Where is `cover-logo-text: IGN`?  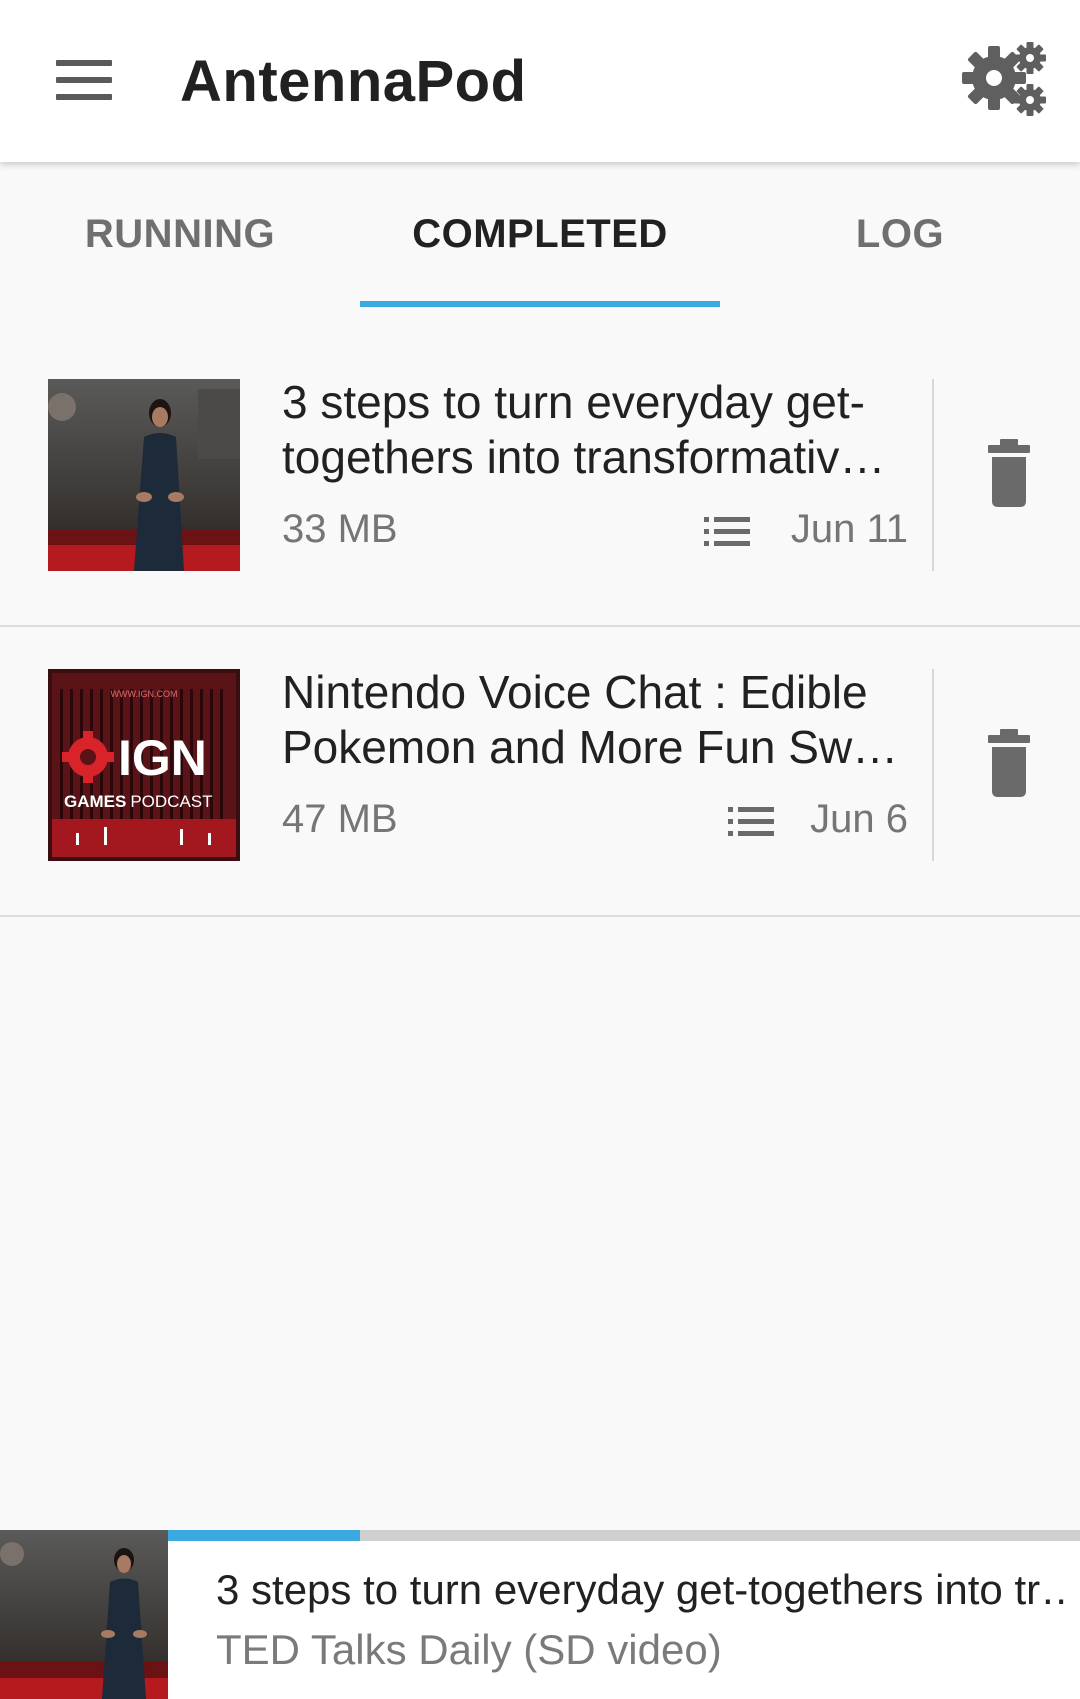 cover-logo-text: IGN is located at coordinates (162, 758).